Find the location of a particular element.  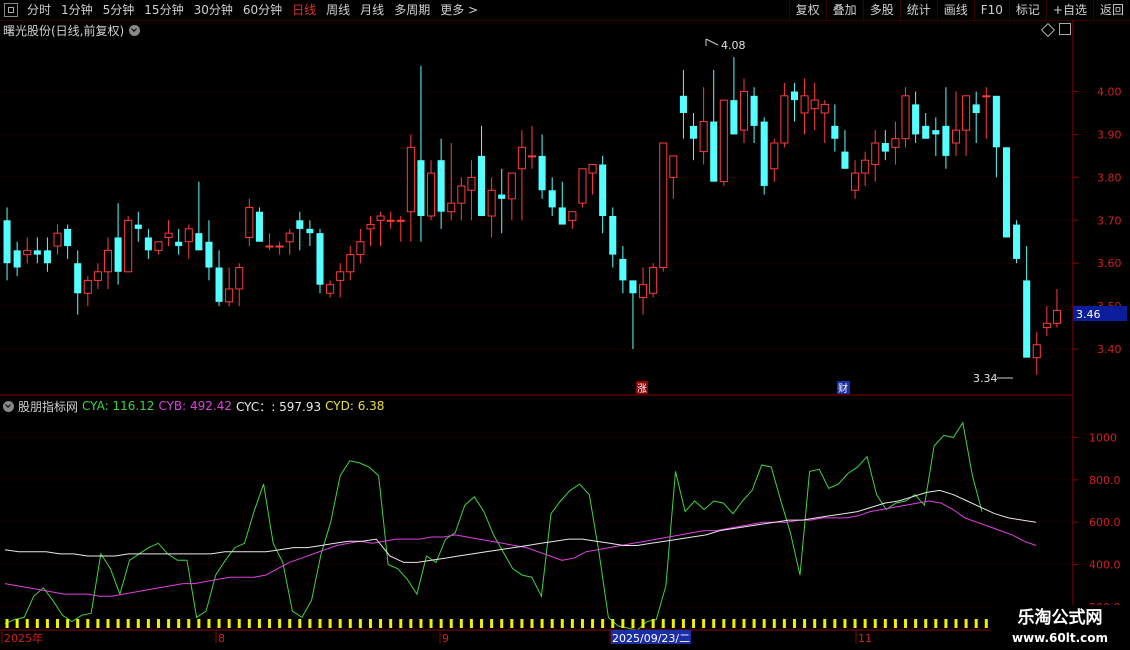

restore-rights-button: 复权 is located at coordinates (807, 10).